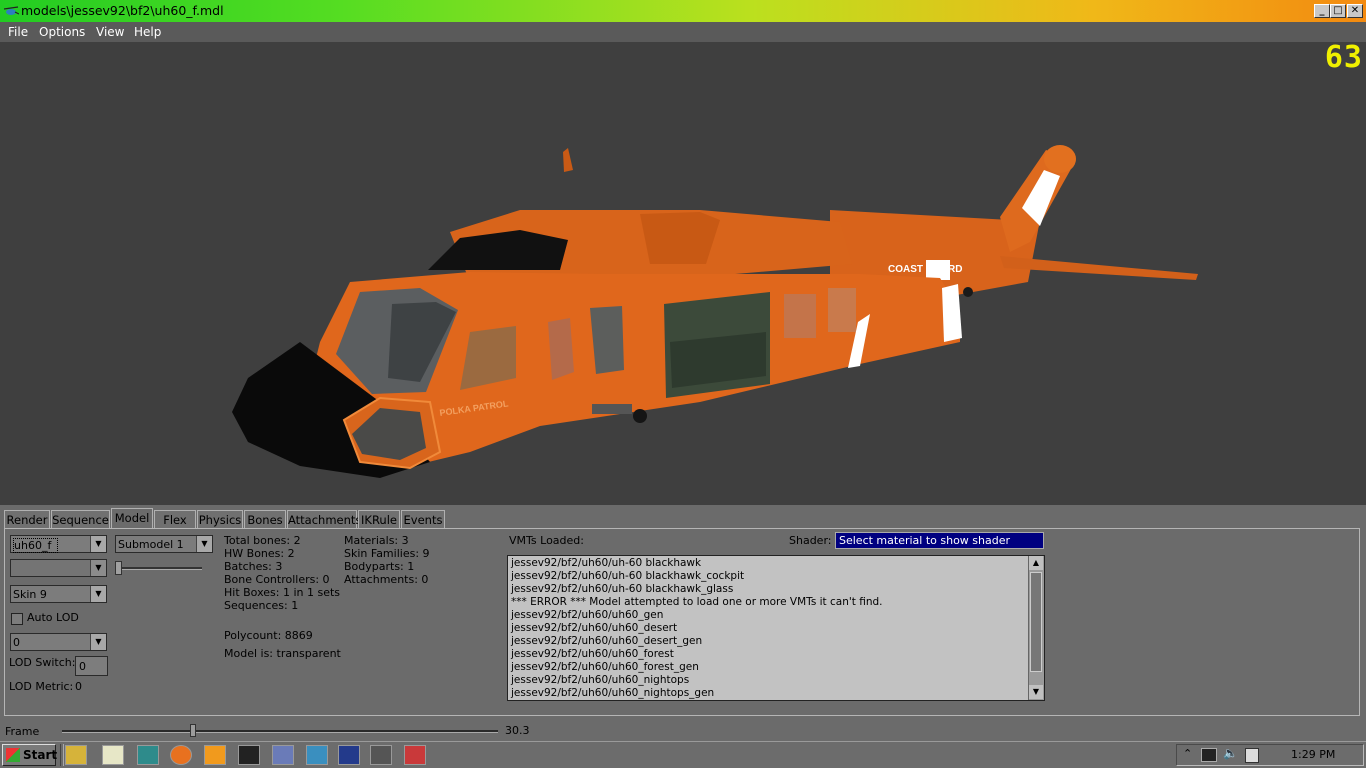  Describe the element at coordinates (30, 594) in the screenshot. I see `skin-select-value: Skin 9` at that location.